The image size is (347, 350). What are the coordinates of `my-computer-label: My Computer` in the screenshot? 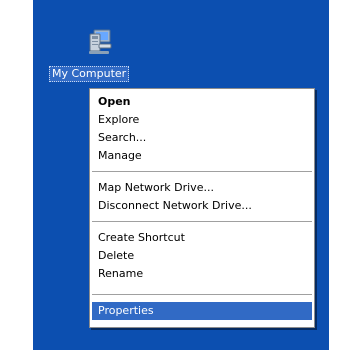 It's located at (89, 74).